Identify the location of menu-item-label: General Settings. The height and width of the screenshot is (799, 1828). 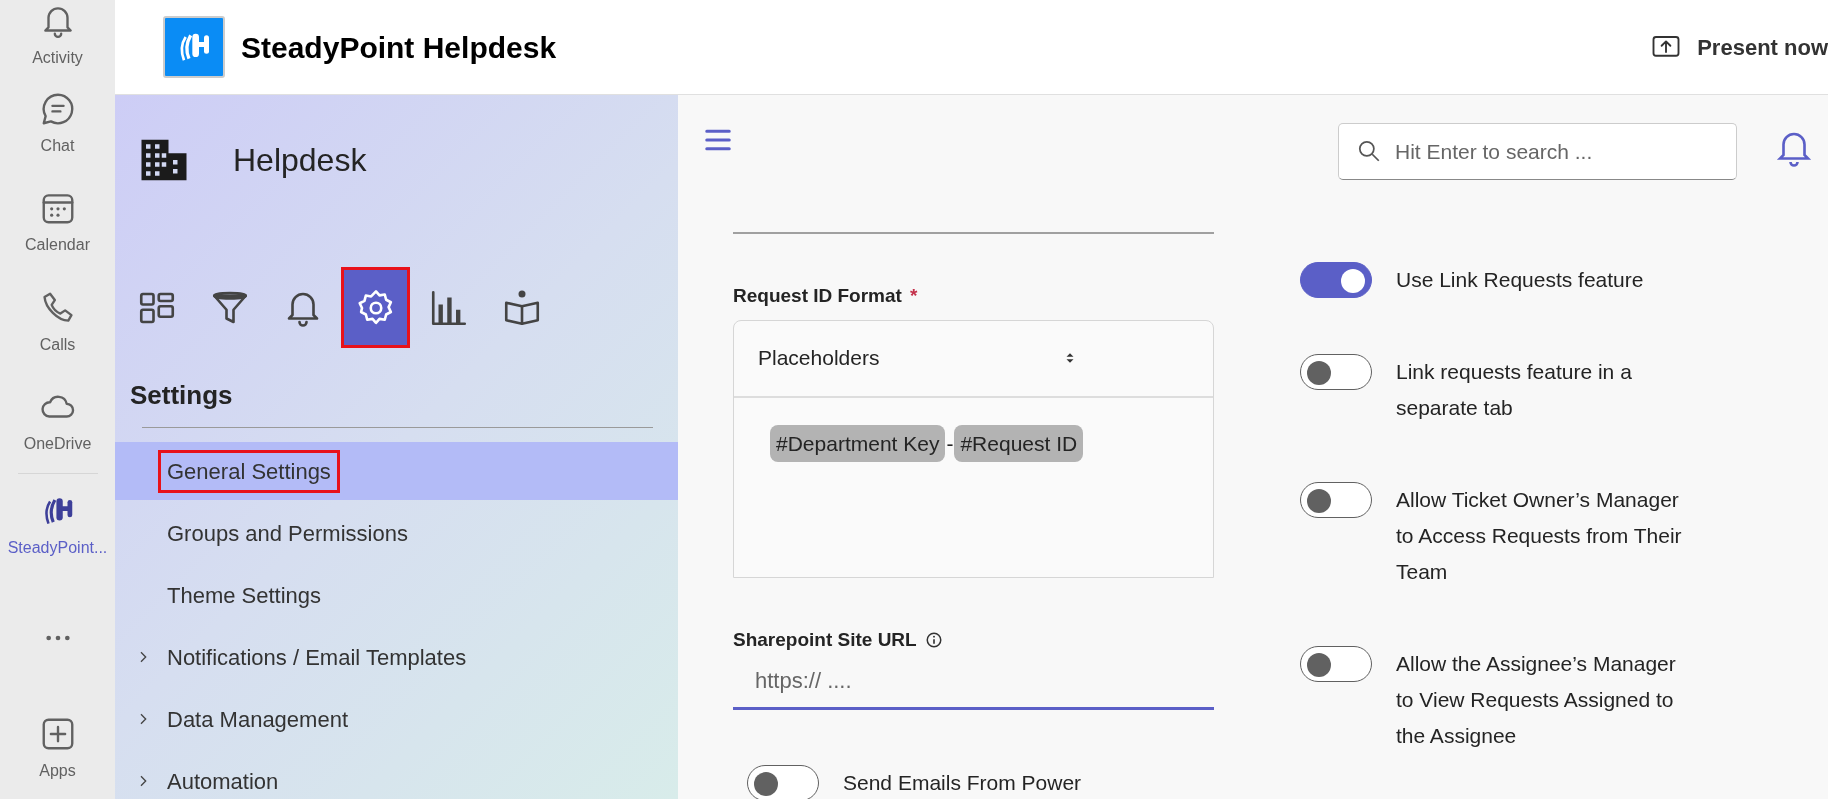
(249, 471).